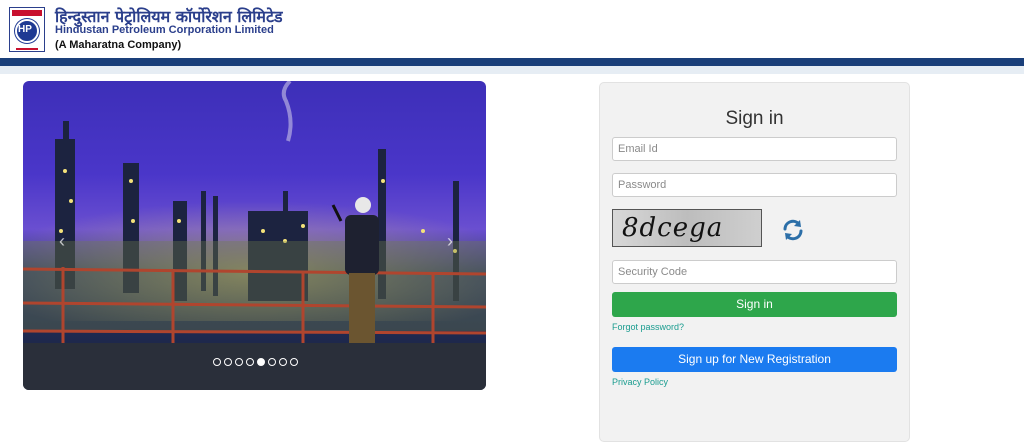 The height and width of the screenshot is (442, 1024). What do you see at coordinates (261, 362) in the screenshot?
I see `carousel-indicator-active` at bounding box center [261, 362].